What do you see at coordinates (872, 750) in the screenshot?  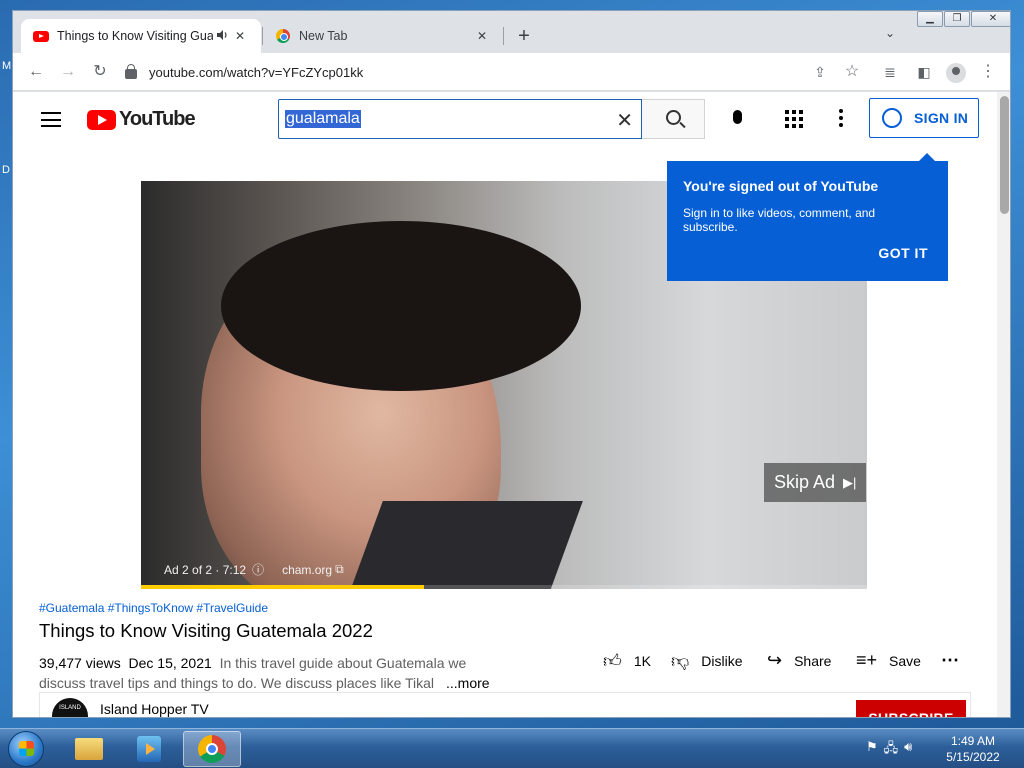 I see `action-center-flag-icon: ⚑` at bounding box center [872, 750].